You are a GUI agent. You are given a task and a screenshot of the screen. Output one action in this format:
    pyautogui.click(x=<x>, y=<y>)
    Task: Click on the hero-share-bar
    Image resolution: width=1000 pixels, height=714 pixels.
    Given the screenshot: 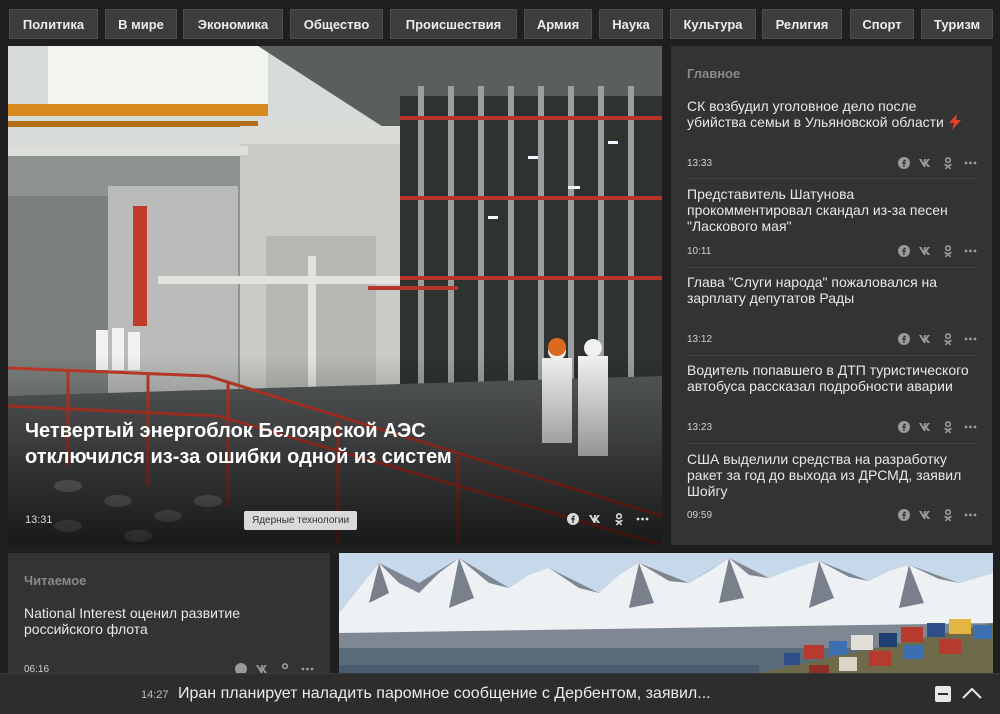 What is the action you would take?
    pyautogui.click(x=607, y=519)
    